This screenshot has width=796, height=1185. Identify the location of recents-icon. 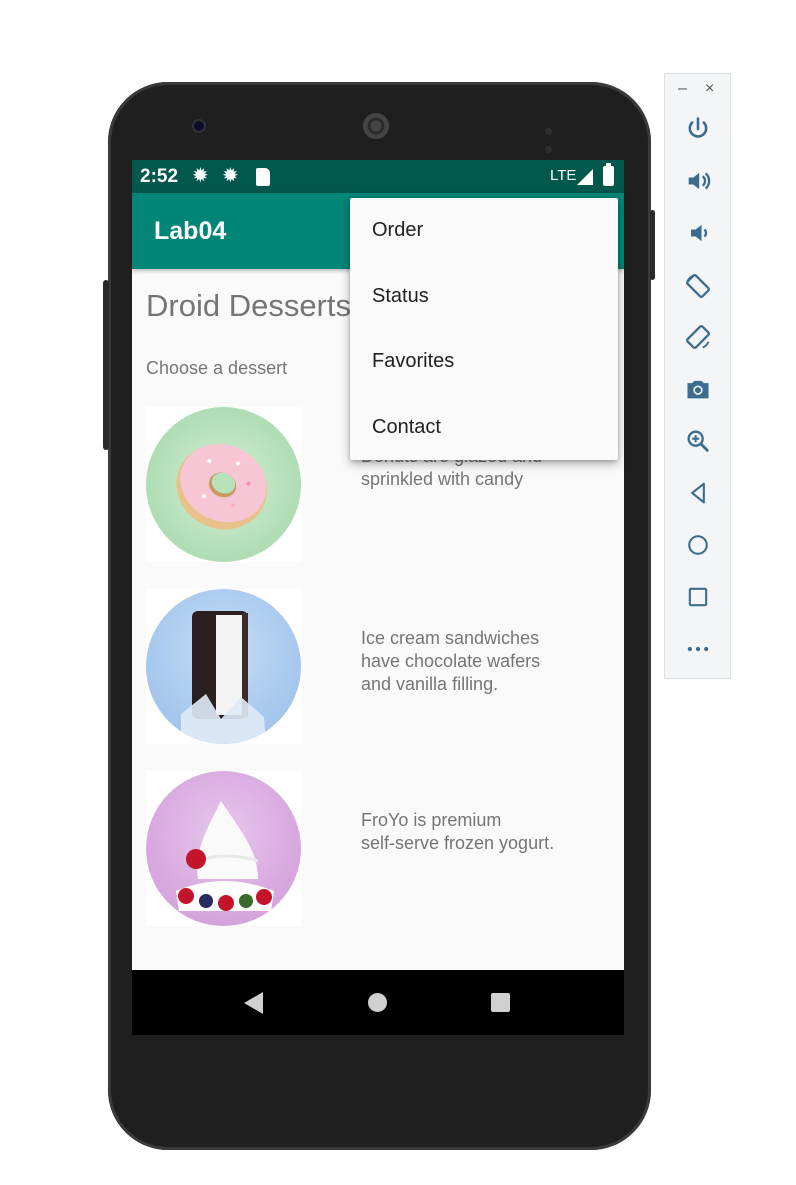
(500, 1002).